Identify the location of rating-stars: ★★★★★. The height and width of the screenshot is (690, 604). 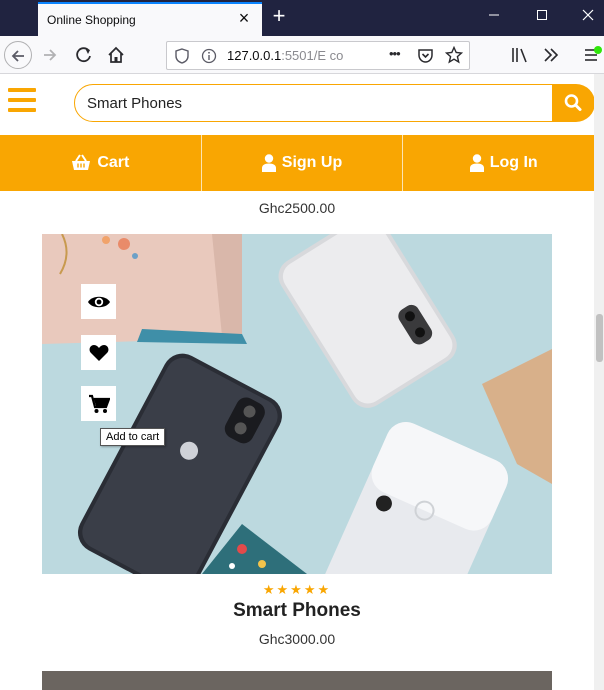
(297, 589).